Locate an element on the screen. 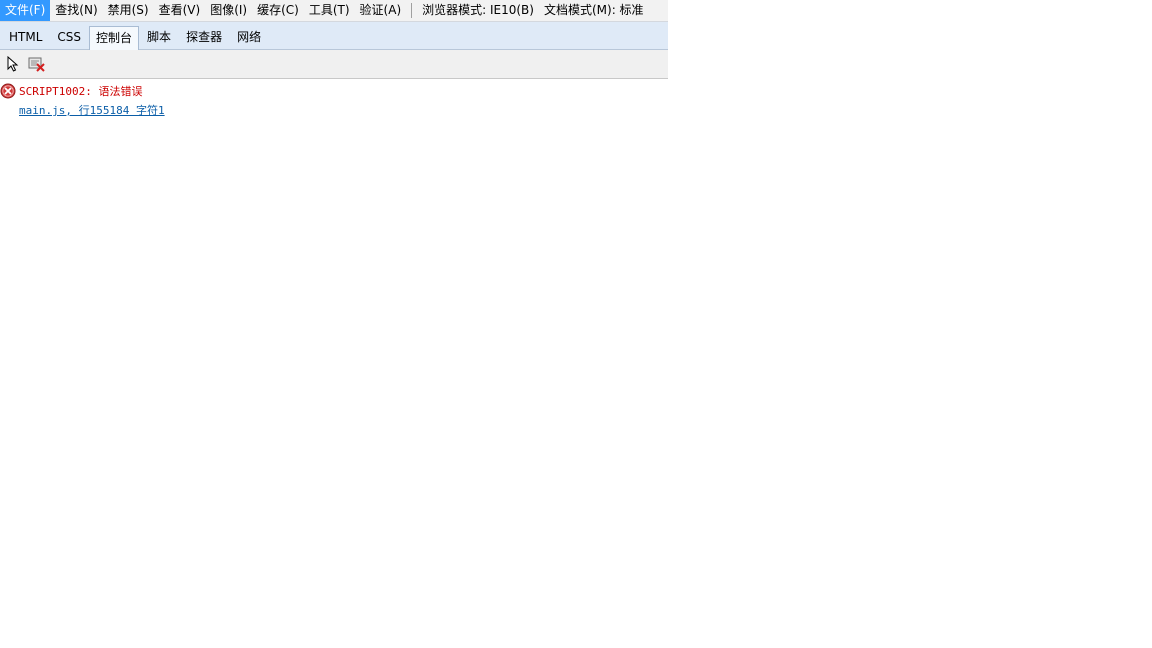 Image resolution: width=1152 pixels, height=648 pixels. tab-profiler: 探查器 is located at coordinates (204, 37).